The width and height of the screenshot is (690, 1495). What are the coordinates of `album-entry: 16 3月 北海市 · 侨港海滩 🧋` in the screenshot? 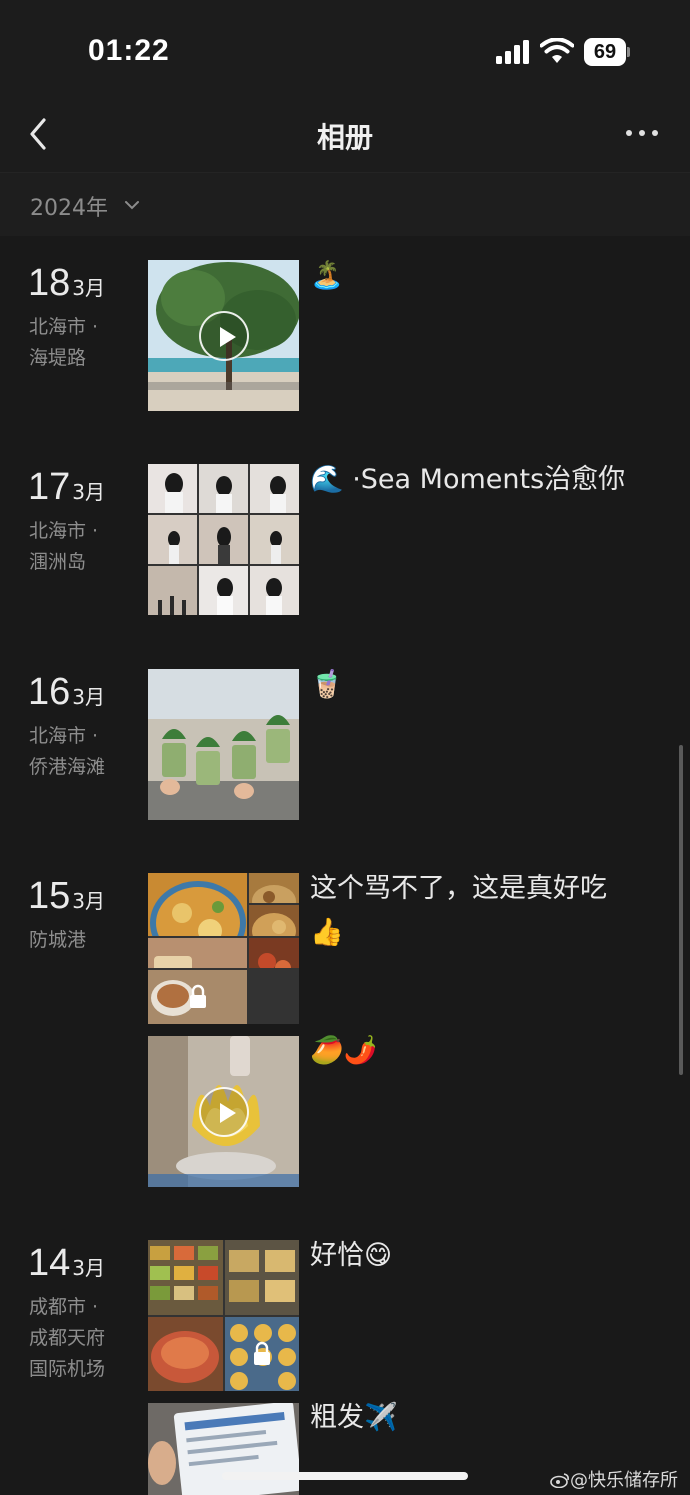 It's located at (345, 745).